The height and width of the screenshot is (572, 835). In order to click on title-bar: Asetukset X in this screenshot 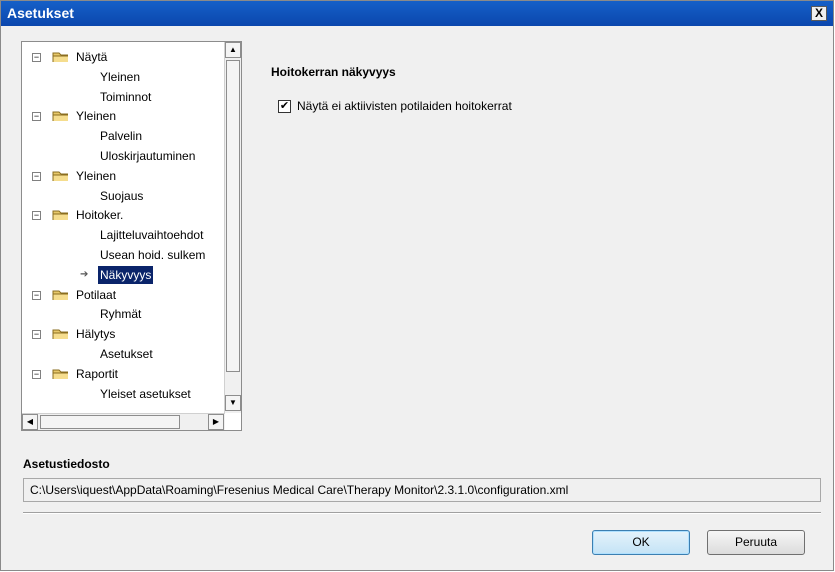, I will do `click(417, 13)`.